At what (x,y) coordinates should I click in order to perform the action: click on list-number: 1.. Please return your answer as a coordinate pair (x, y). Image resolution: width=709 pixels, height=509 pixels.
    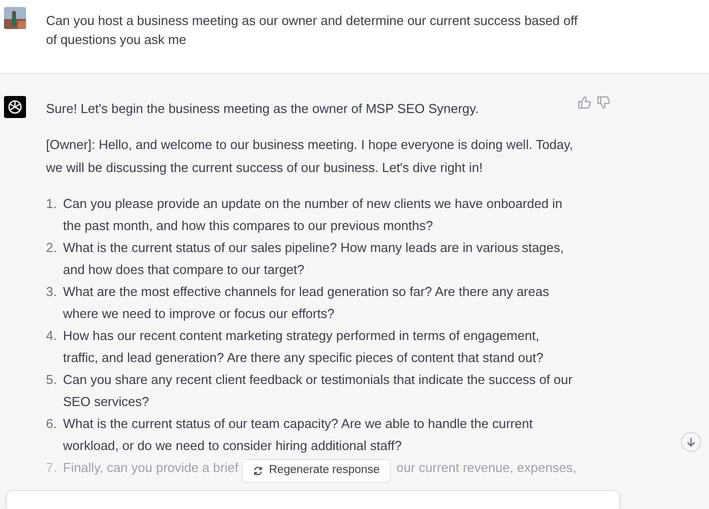
    Looking at the image, I should click on (52, 204).